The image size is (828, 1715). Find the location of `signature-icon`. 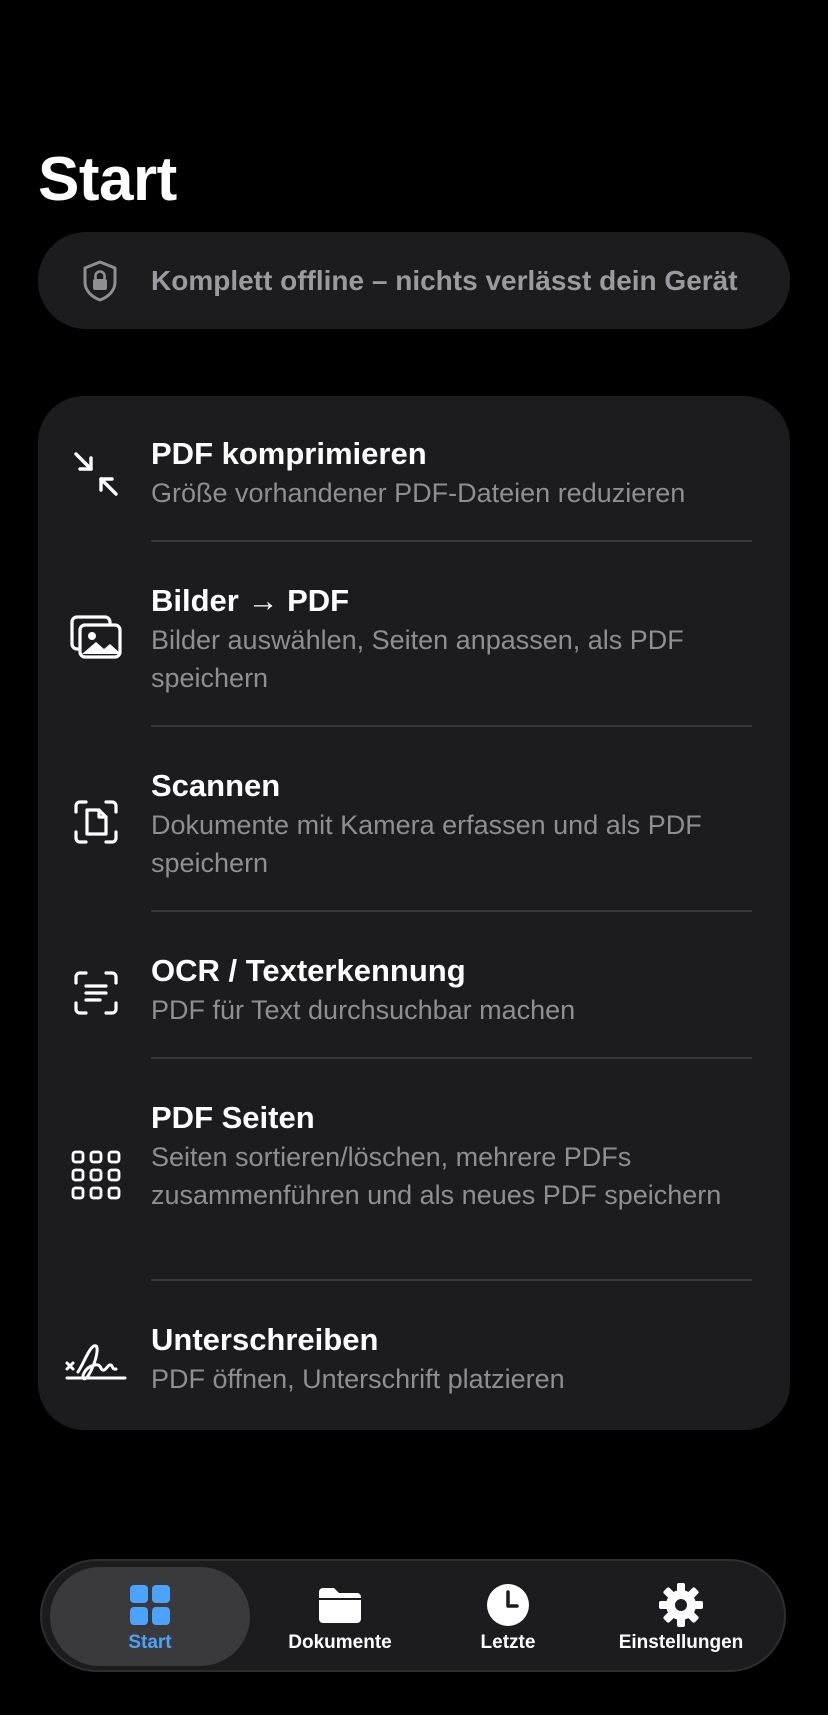

signature-icon is located at coordinates (96, 1362).